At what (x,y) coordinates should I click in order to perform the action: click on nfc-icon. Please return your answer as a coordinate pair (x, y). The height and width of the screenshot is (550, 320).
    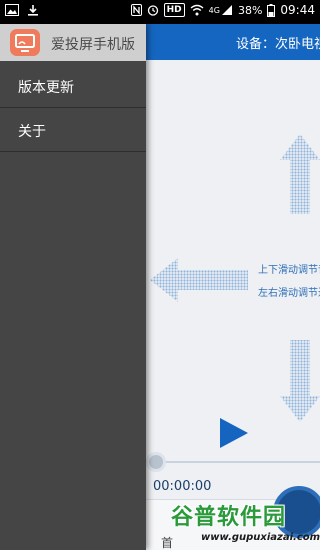
    Looking at the image, I should click on (136, 10).